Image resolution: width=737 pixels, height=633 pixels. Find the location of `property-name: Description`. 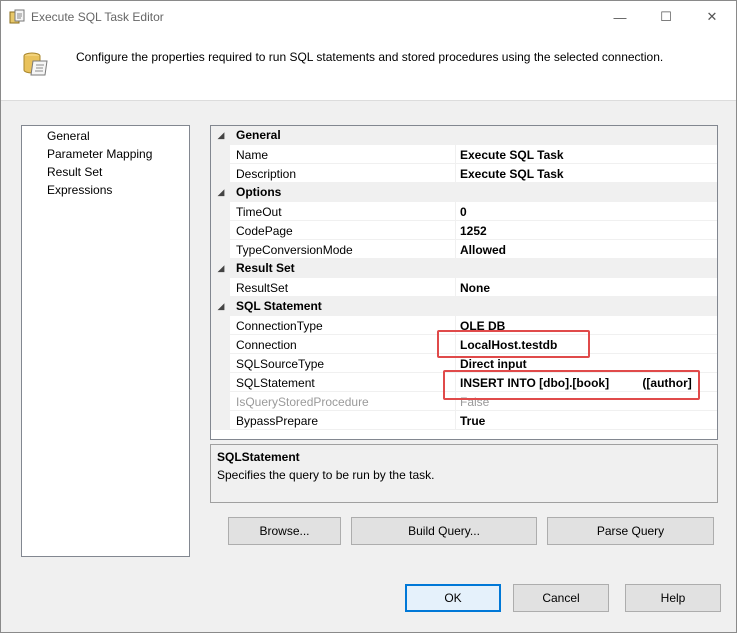

property-name: Description is located at coordinates (266, 174).